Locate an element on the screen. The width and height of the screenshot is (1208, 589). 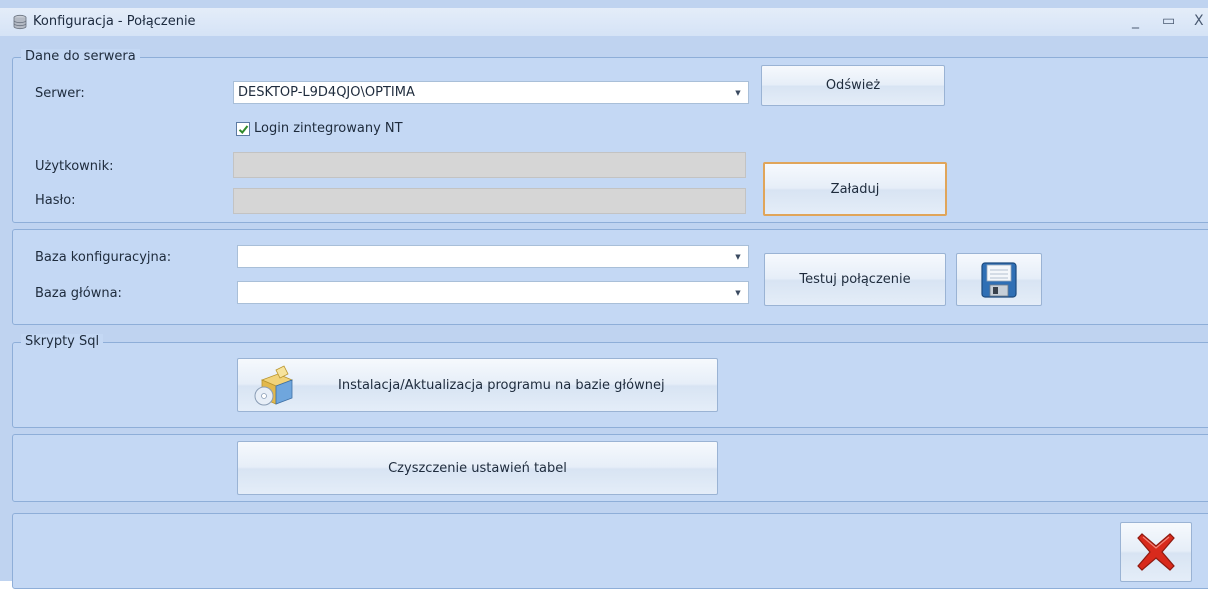
scripts-section-legend: Skrypty Sql is located at coordinates (62, 341).